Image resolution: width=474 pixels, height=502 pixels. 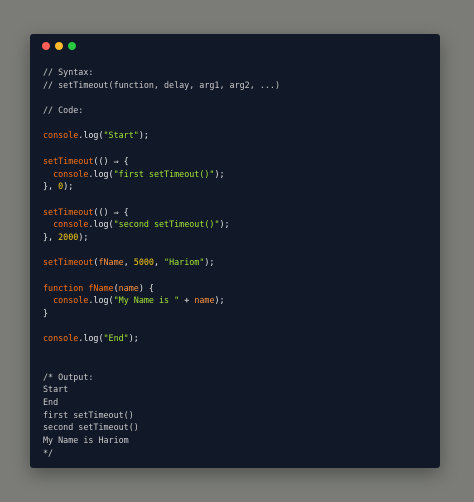 What do you see at coordinates (146, 287) in the screenshot?
I see `code-token: ) {` at bounding box center [146, 287].